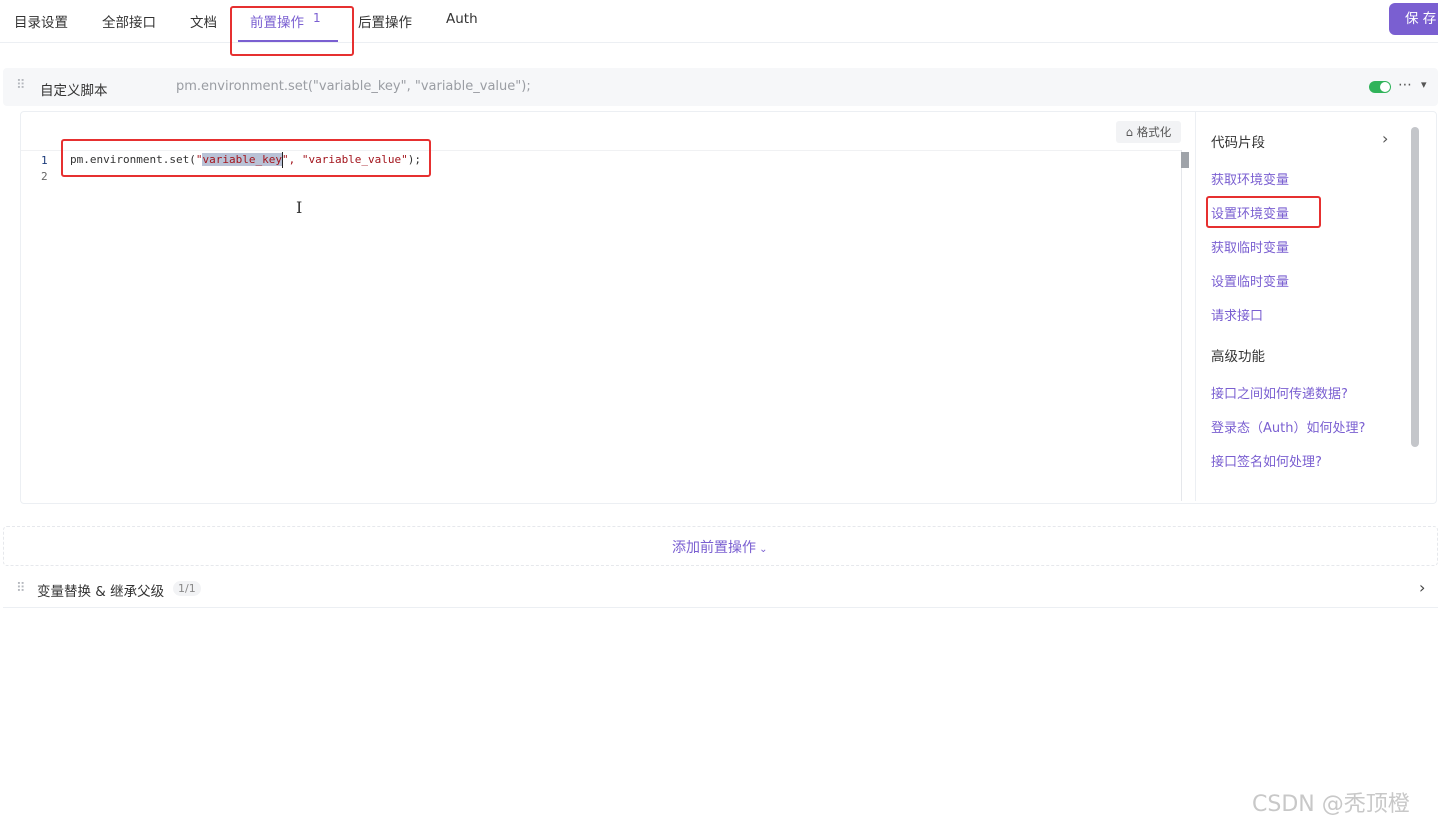 This screenshot has height=826, width=1438. What do you see at coordinates (1131, 132) in the screenshot?
I see `broom-icon: ⌂` at bounding box center [1131, 132].